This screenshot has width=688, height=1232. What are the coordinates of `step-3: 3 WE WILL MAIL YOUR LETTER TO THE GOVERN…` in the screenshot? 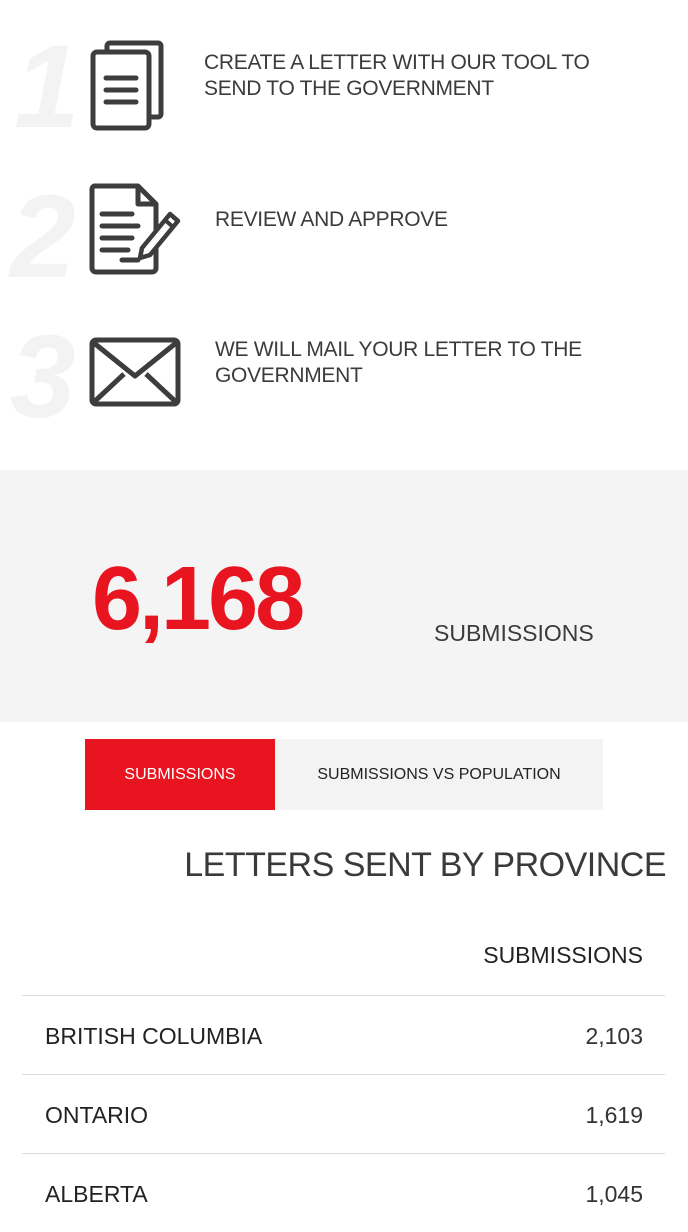 It's located at (344, 375).